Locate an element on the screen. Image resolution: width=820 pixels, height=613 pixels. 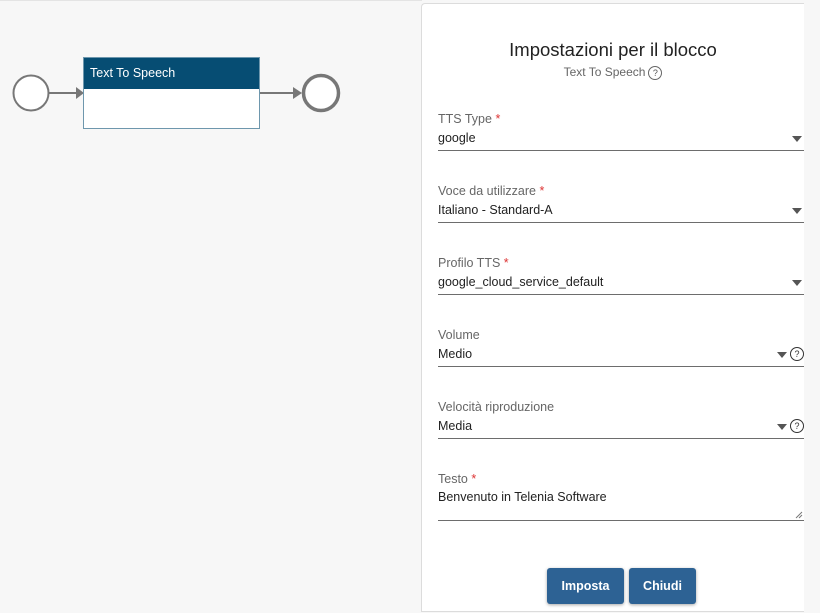
panel-subtitle-text: Text To Speech is located at coordinates (604, 72).